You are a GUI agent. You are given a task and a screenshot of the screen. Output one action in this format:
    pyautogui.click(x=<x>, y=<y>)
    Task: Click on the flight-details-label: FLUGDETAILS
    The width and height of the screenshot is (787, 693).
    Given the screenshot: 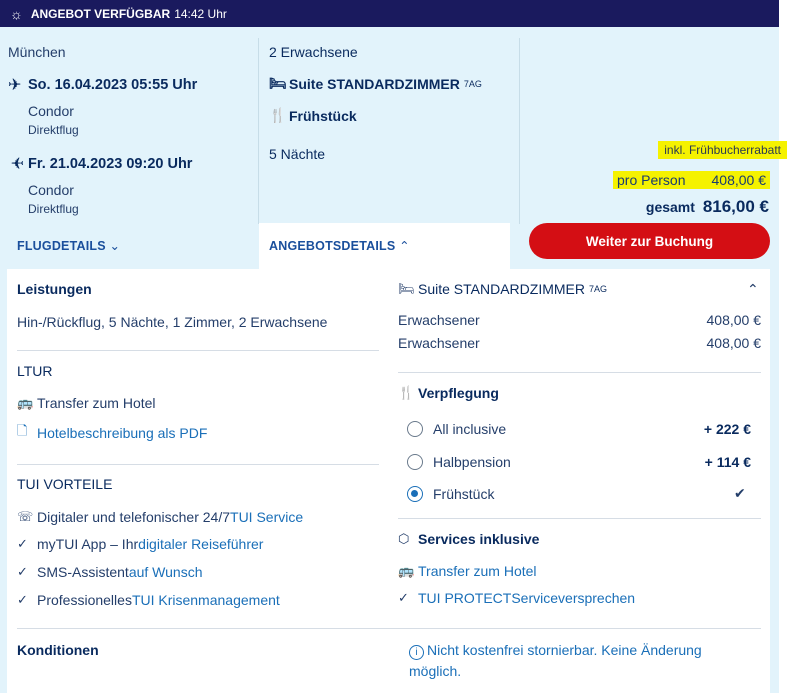 What is the action you would take?
    pyautogui.click(x=61, y=246)
    